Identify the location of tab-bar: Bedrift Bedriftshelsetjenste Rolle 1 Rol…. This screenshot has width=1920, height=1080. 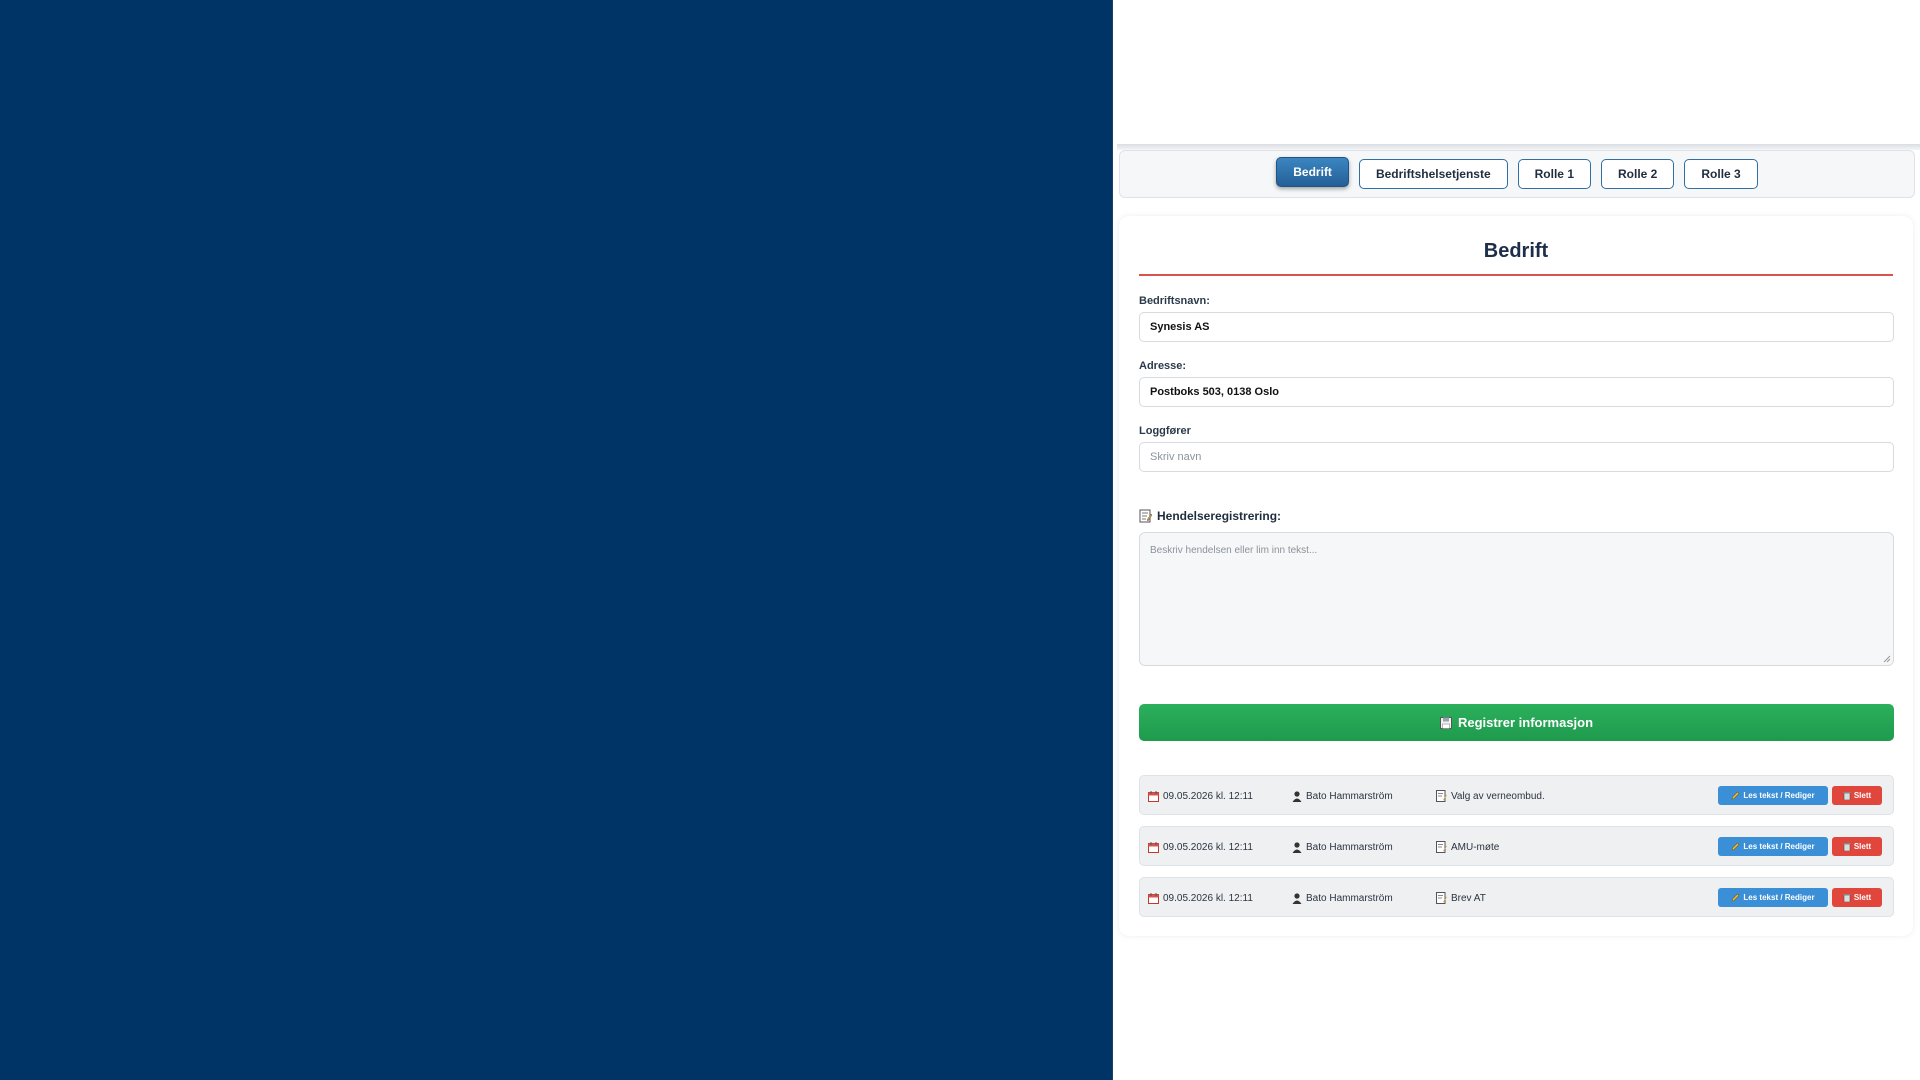
(1517, 174).